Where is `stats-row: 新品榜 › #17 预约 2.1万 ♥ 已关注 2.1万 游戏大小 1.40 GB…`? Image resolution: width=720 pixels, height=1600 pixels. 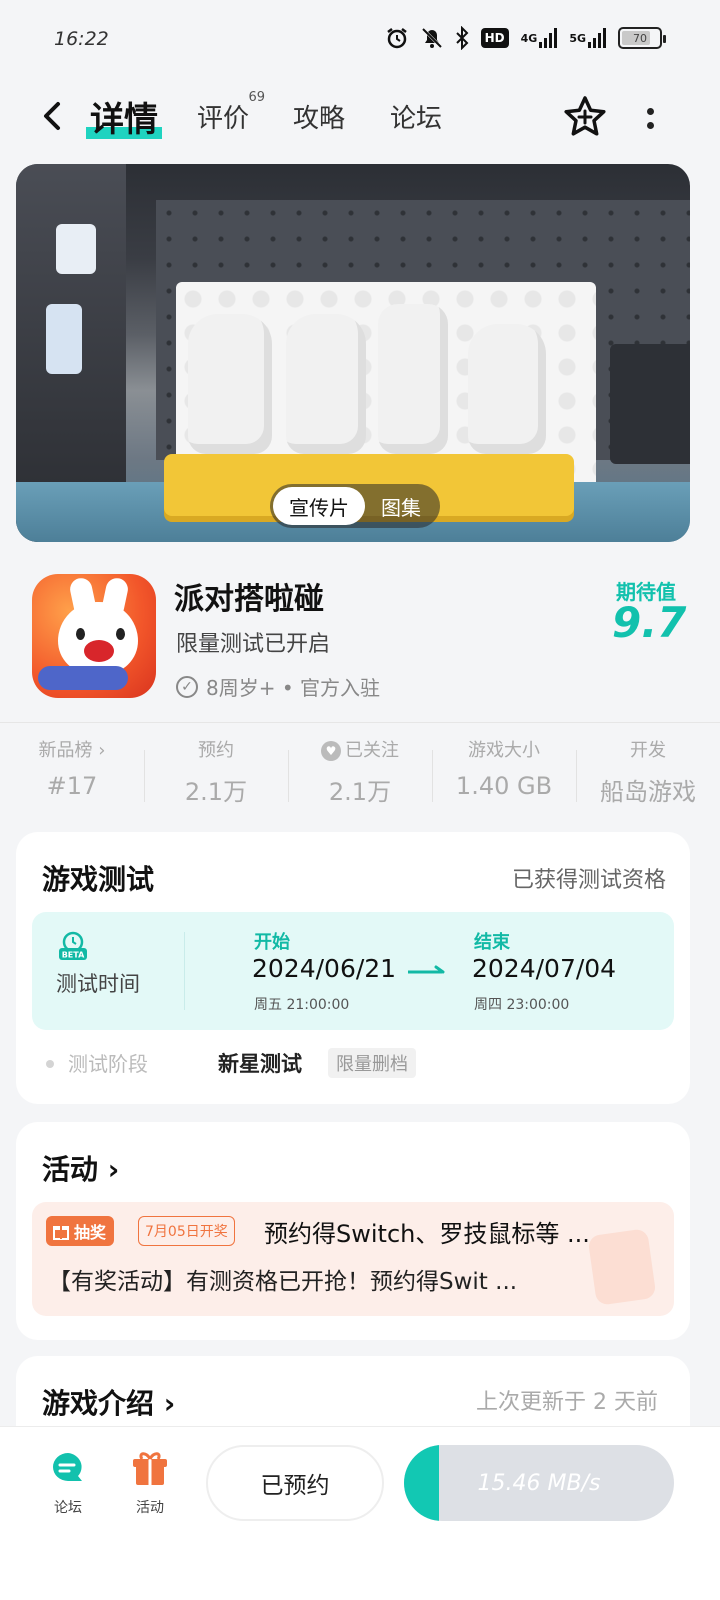
stats-row: 新品榜 › #17 预约 2.1万 ♥ 已关注 2.1万 游戏大小 1.40 GB… is located at coordinates (360, 771).